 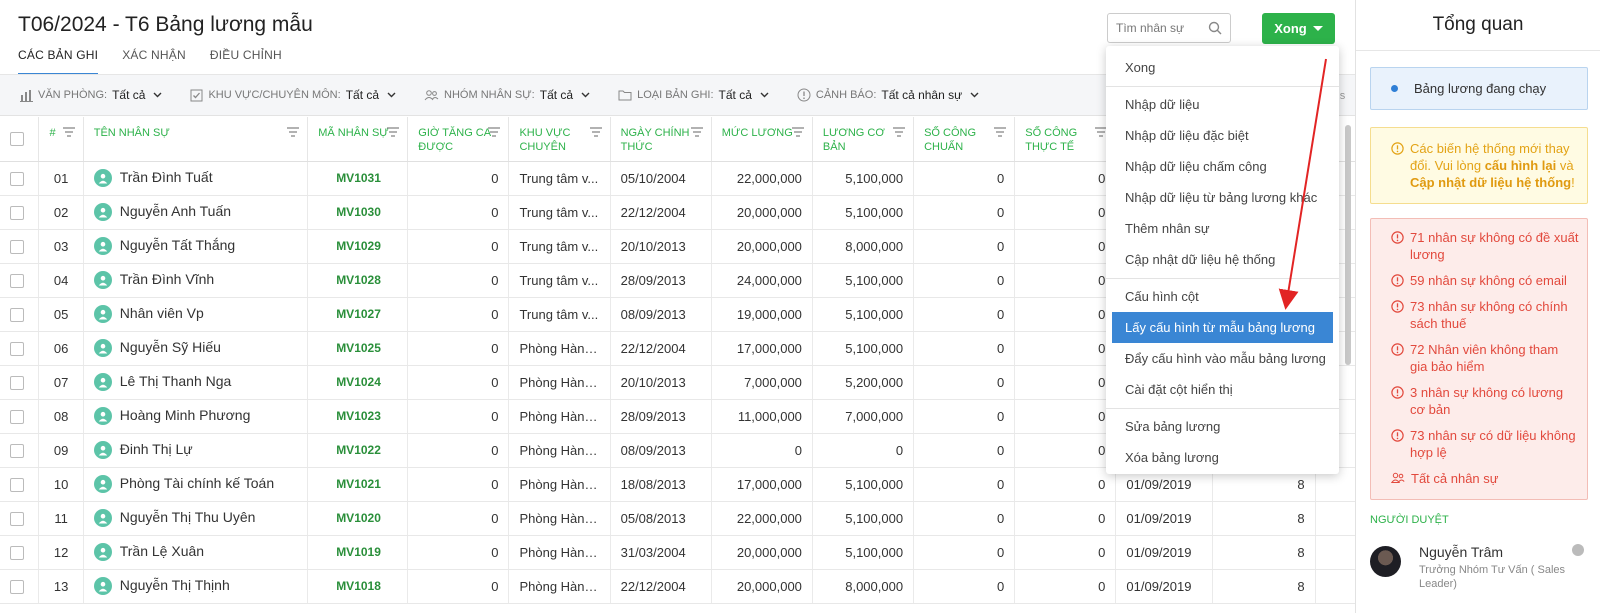 What do you see at coordinates (188, 517) in the screenshot?
I see `employee-name: Nguyễn Thị Thu Uyên` at bounding box center [188, 517].